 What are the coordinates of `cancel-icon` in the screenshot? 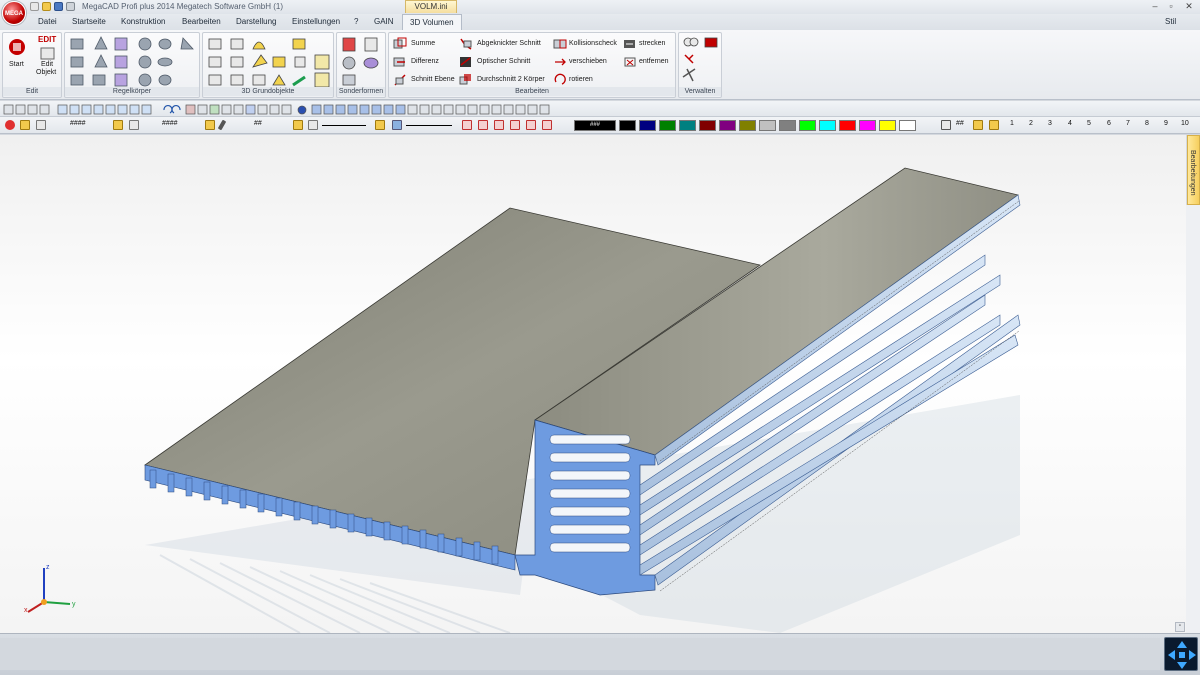 It's located at (10, 125).